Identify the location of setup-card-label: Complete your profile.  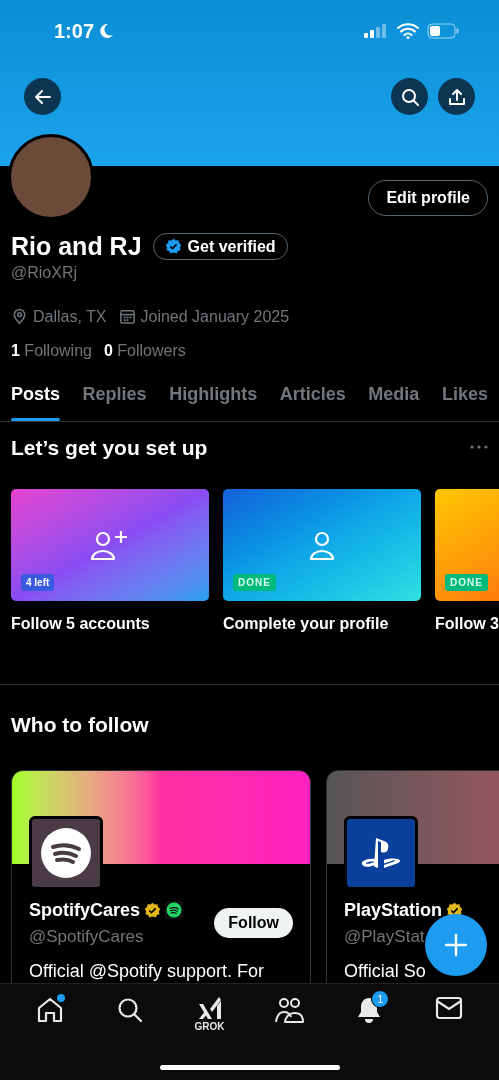
(306, 624).